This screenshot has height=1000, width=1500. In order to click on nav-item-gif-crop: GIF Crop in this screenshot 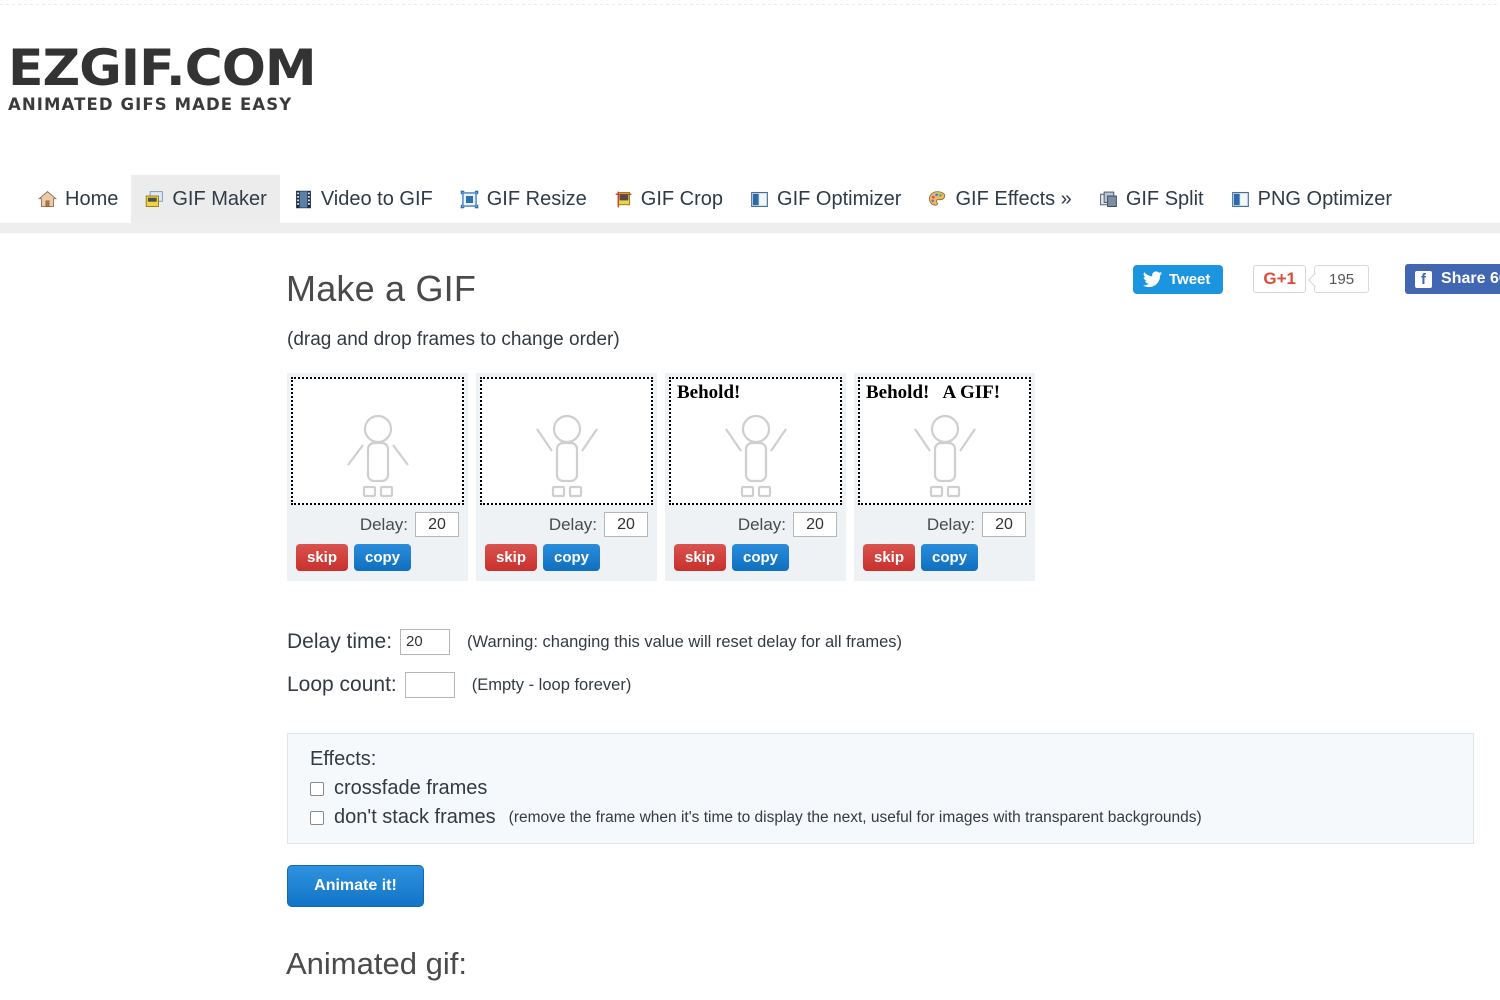, I will do `click(668, 199)`.